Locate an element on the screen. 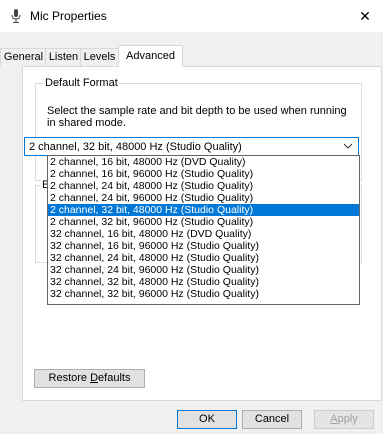 Image resolution: width=383 pixels, height=434 pixels. apply-accelerator: A is located at coordinates (334, 419).